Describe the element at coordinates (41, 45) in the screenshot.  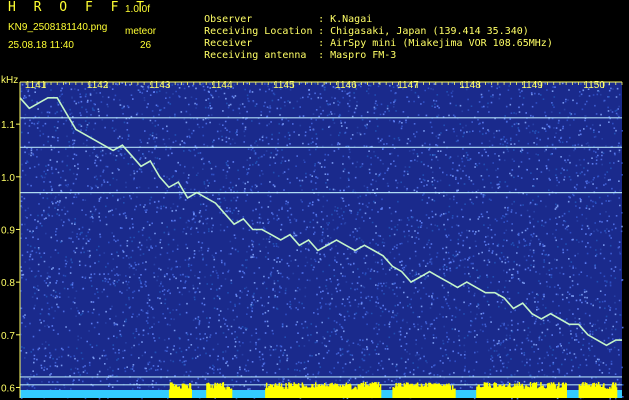
I see `file-datetime: 25.08.18 11:40` at that location.